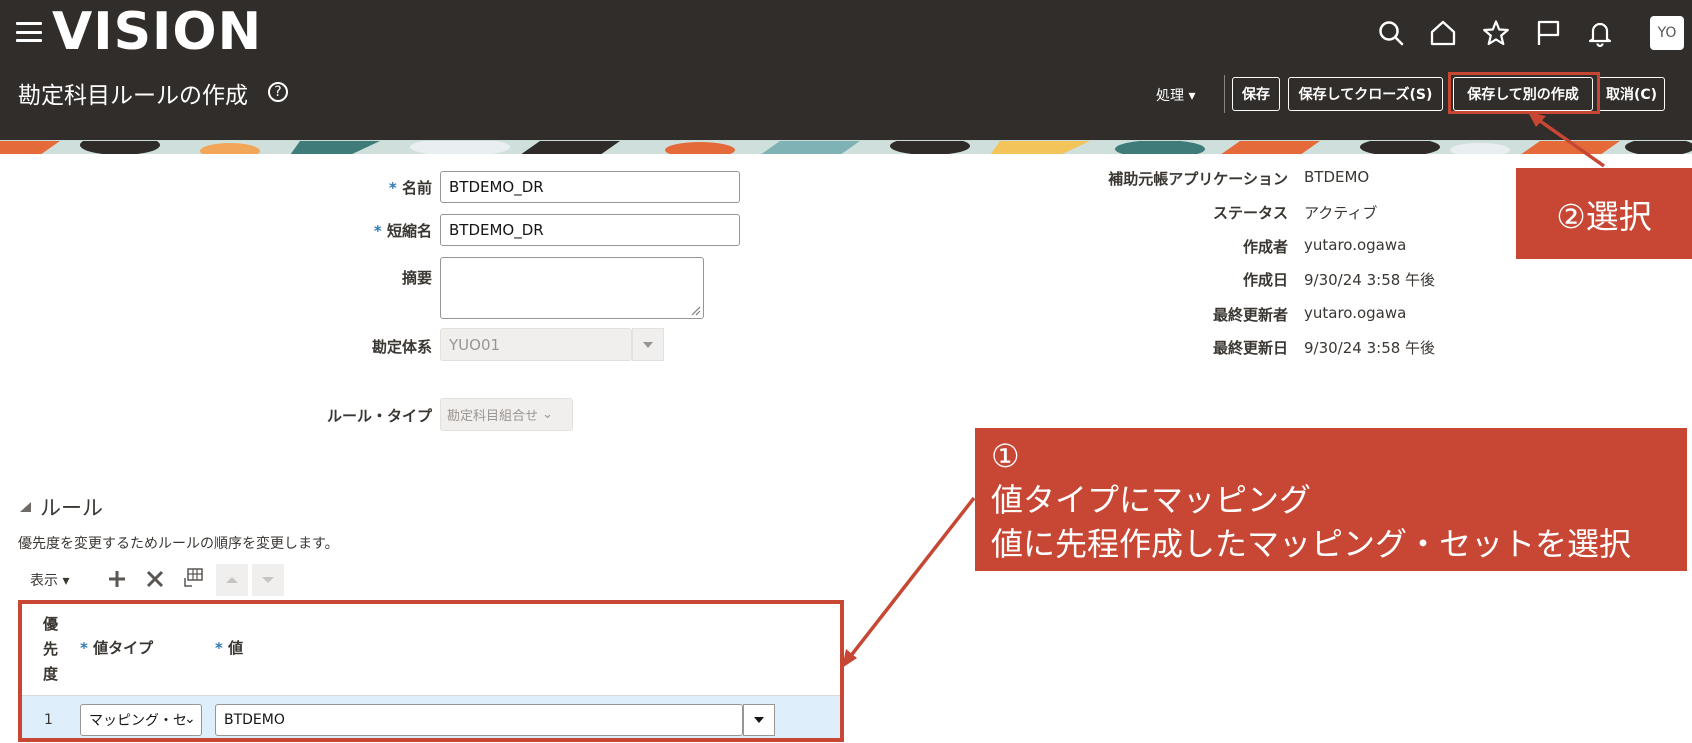  Describe the element at coordinates (1151, 500) in the screenshot. I see `callout-step1-line1: 値タイプにマッピング` at that location.